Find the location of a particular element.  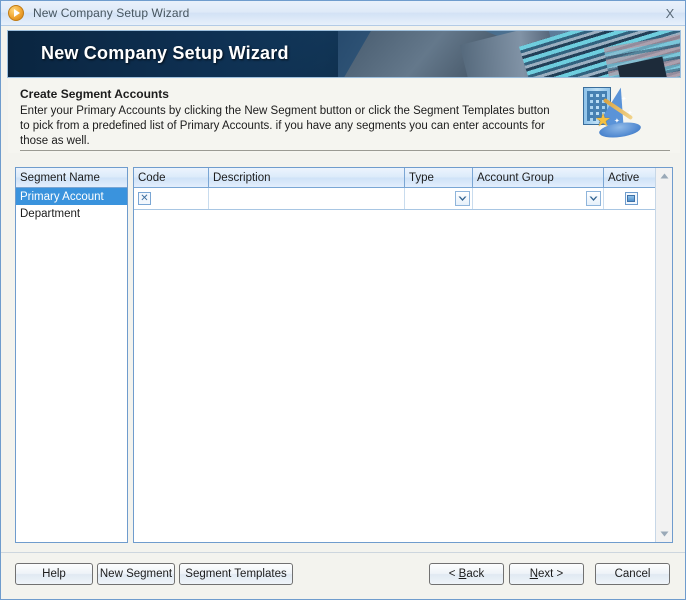

list-item: Department is located at coordinates (71, 213).